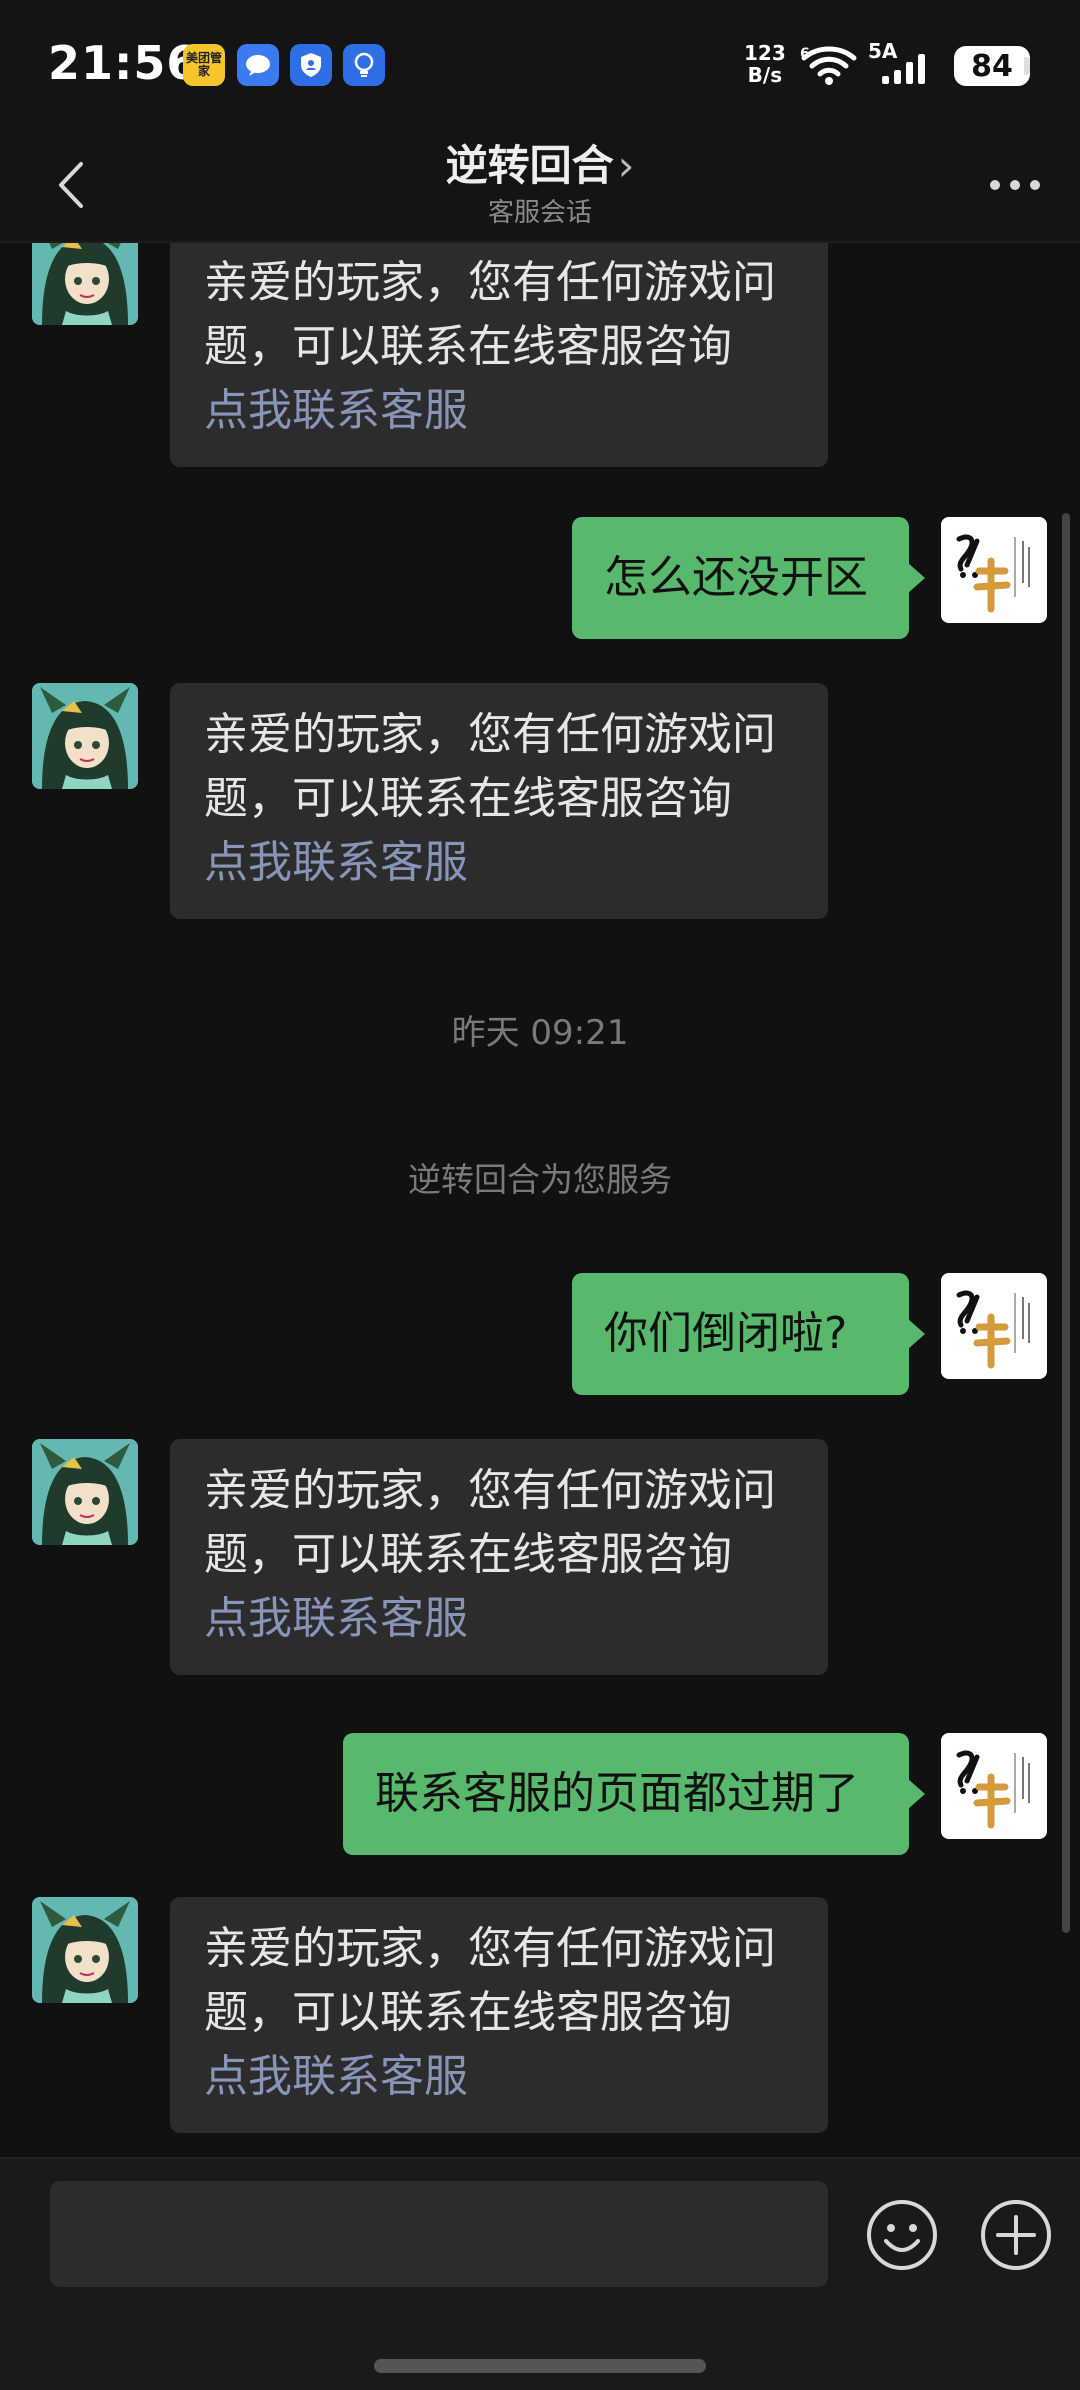  I want to click on input-bar, so click(540, 2273).